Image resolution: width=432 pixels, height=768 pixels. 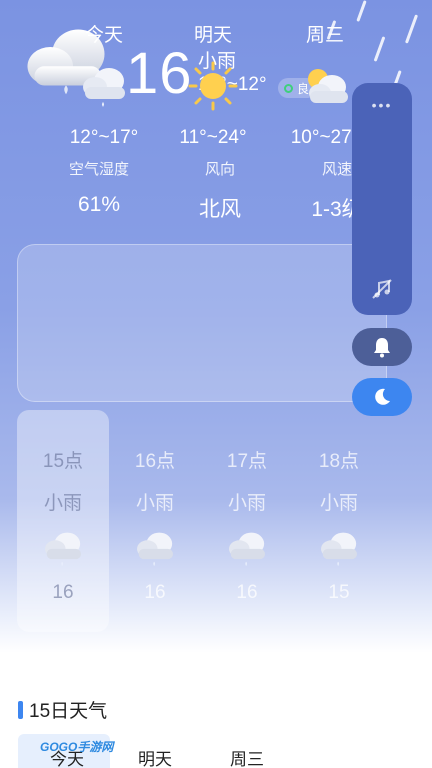 I want to click on forecast-day-tomorrow: 明天 11°~24°, so click(x=213, y=84).